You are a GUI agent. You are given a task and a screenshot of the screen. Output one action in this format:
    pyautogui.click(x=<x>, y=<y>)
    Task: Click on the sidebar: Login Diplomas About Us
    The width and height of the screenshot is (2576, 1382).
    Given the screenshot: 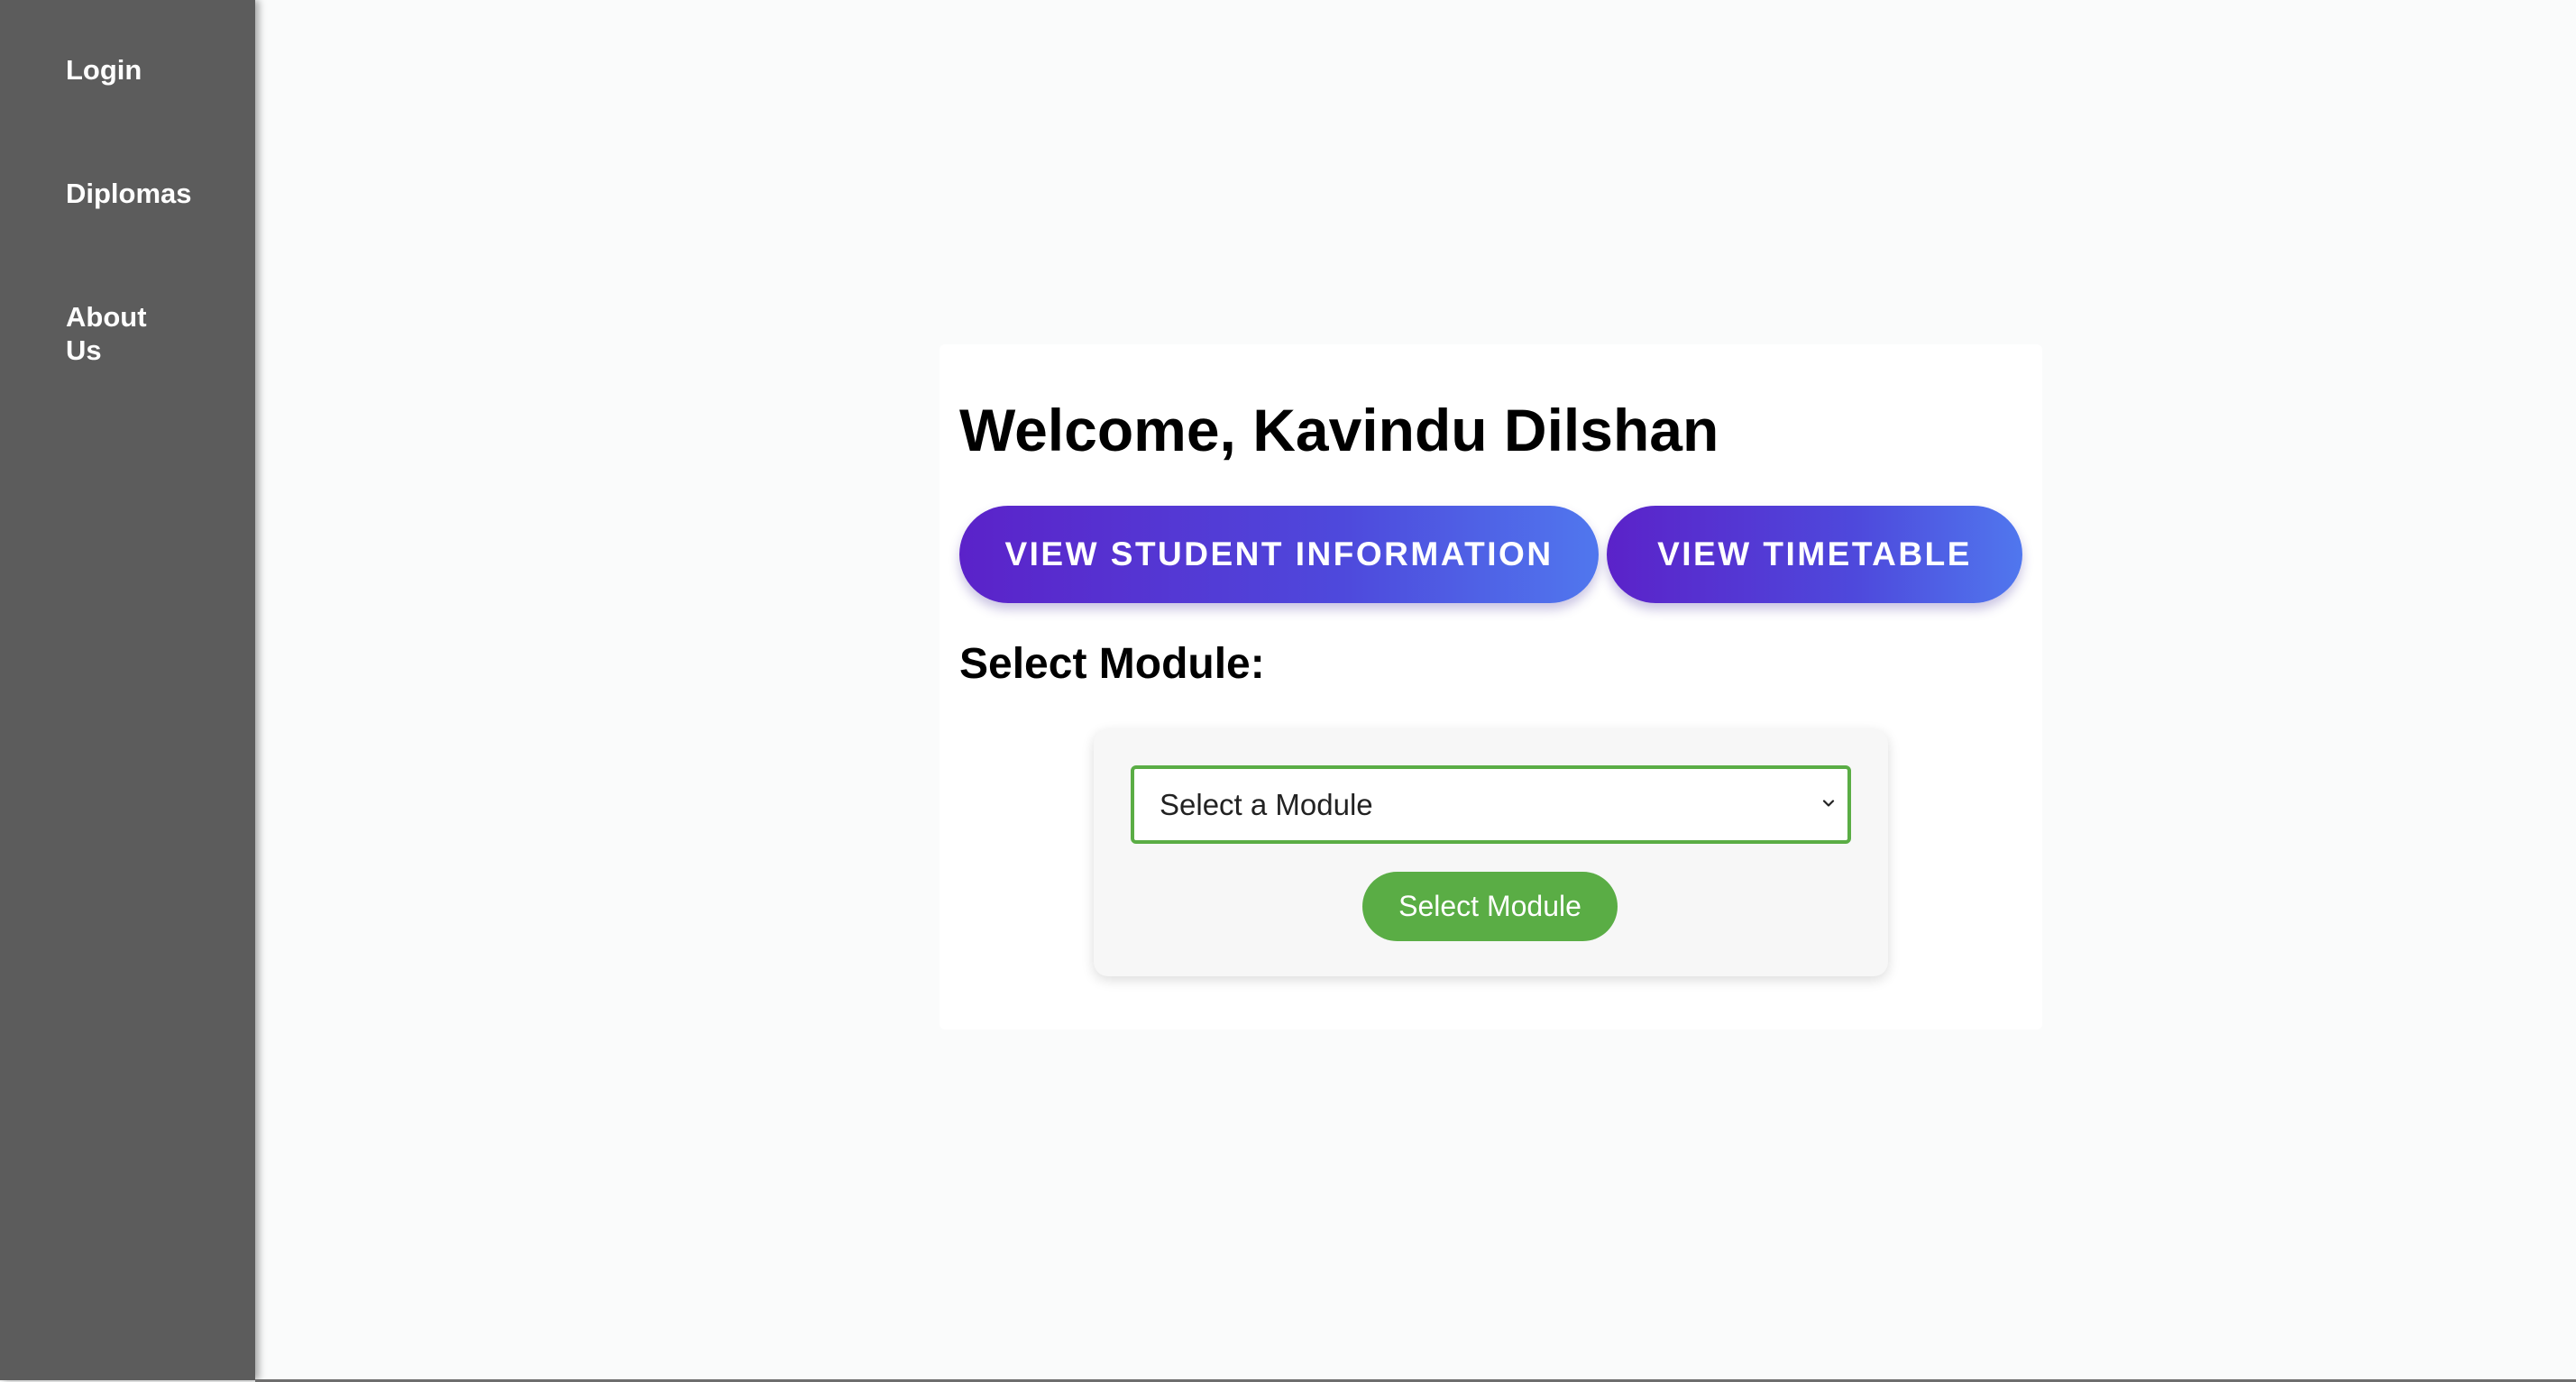 What is the action you would take?
    pyautogui.click(x=127, y=690)
    